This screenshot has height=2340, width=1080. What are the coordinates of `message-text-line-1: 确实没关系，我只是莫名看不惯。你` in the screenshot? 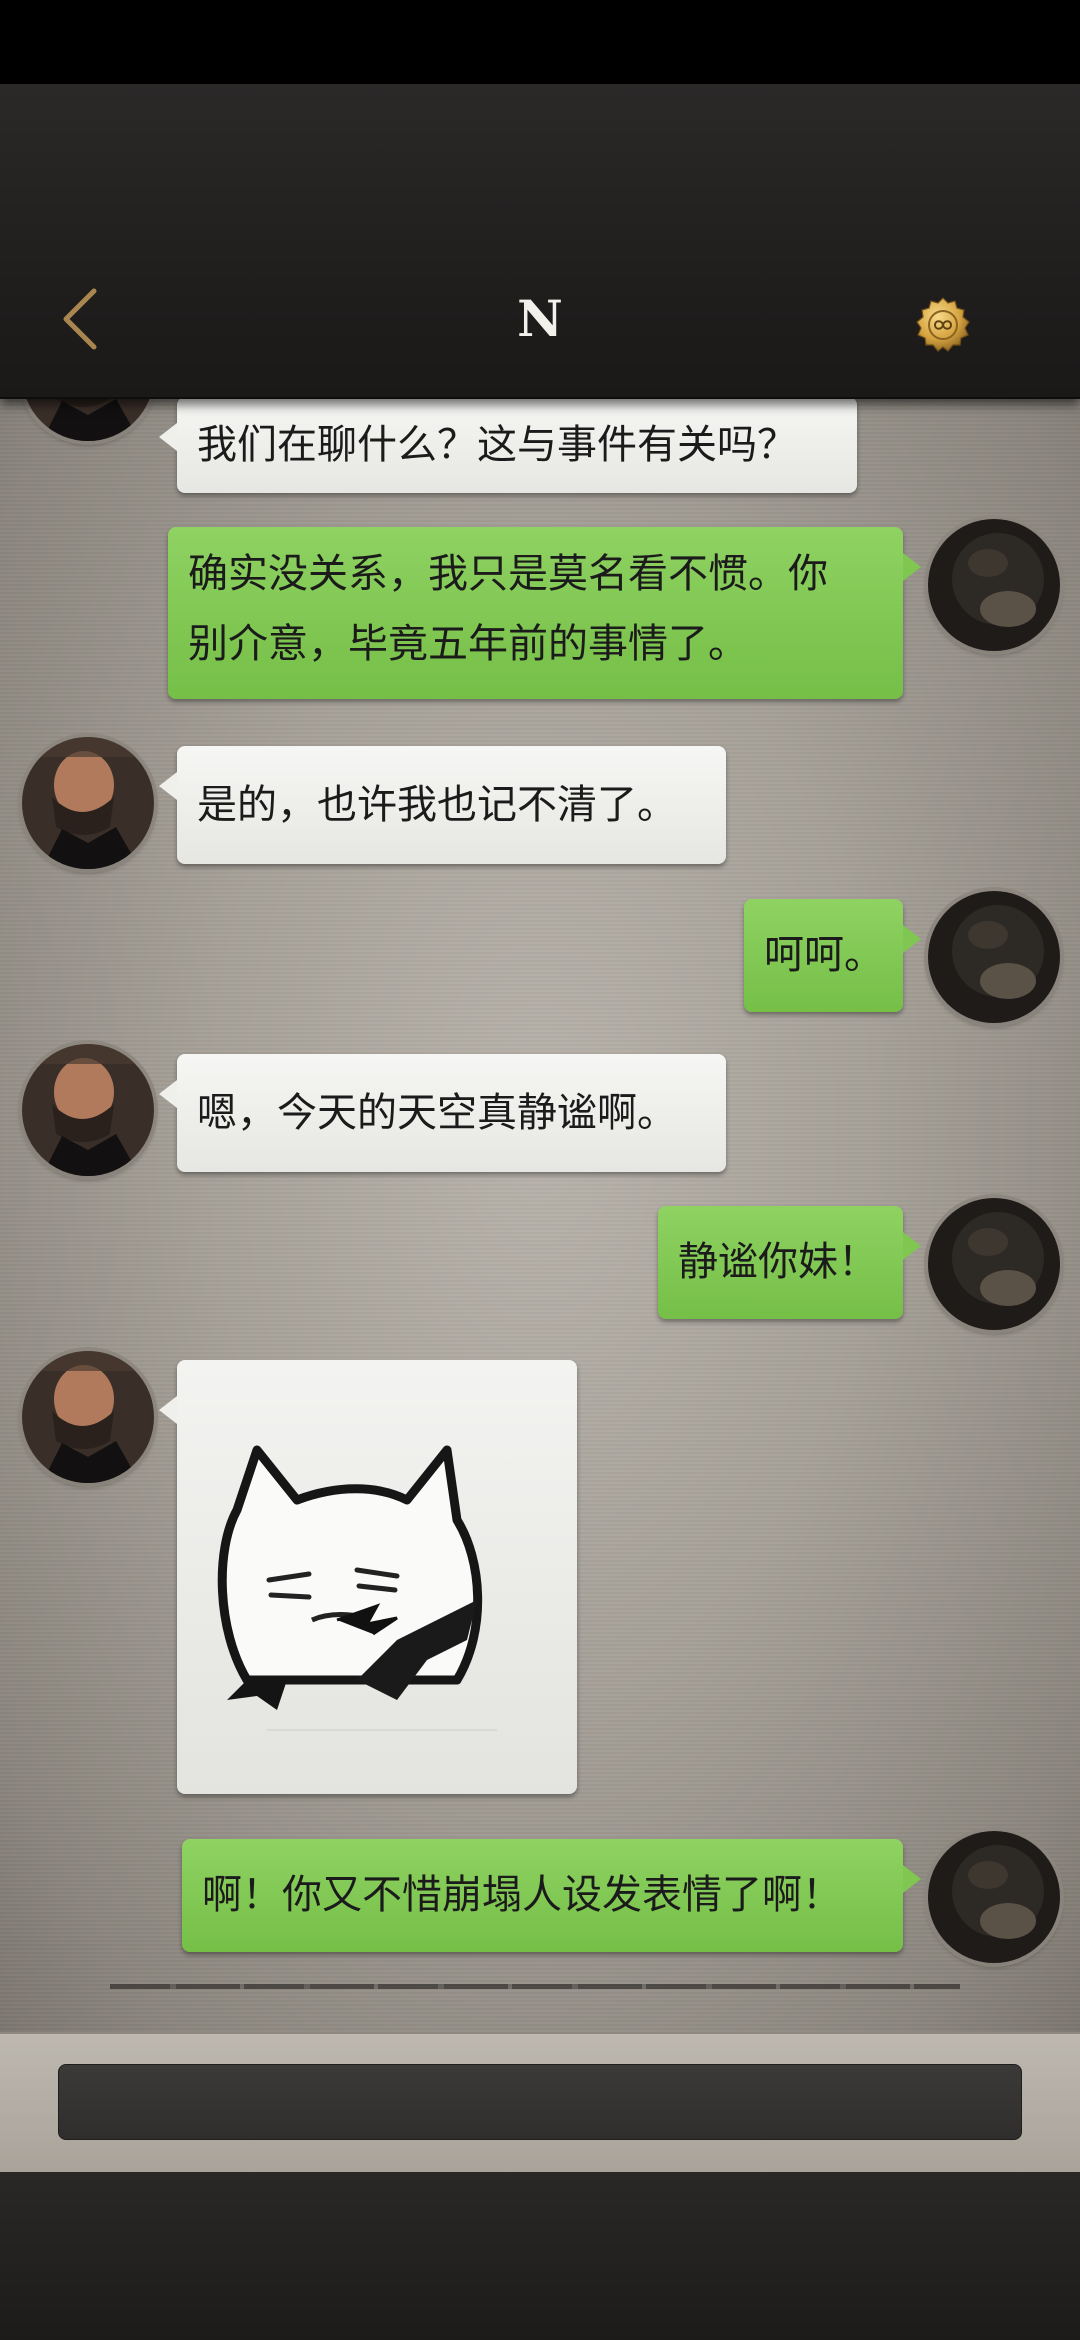 It's located at (508, 574).